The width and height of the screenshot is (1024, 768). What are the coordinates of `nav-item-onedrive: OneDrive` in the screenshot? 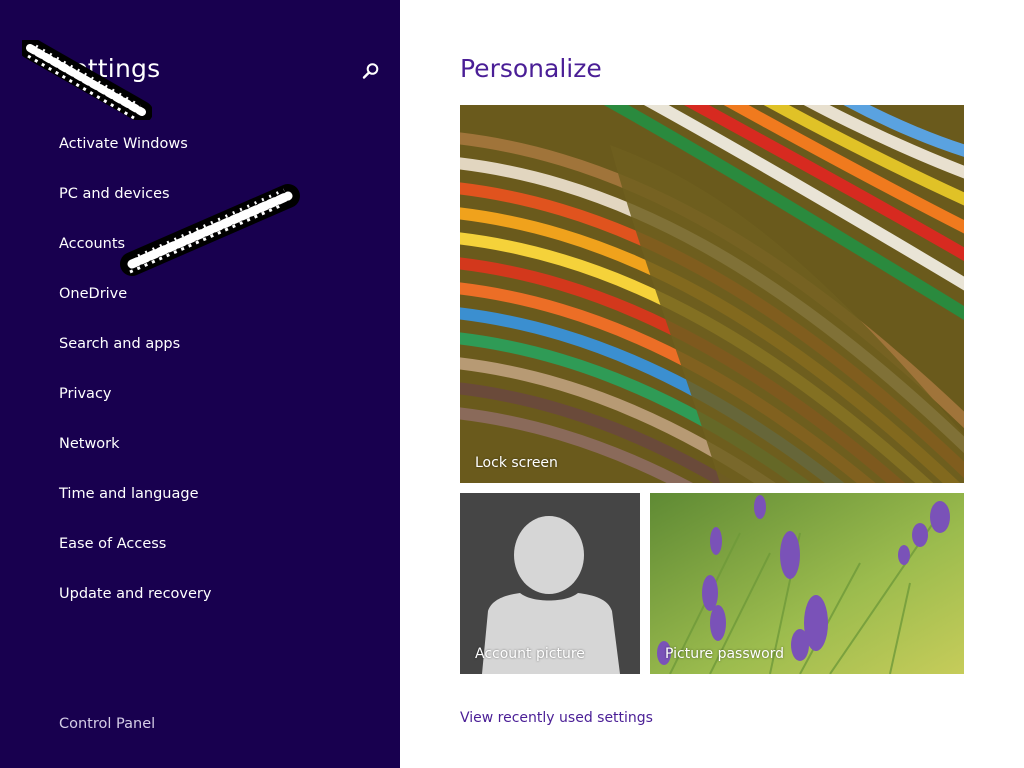 It's located at (135, 307).